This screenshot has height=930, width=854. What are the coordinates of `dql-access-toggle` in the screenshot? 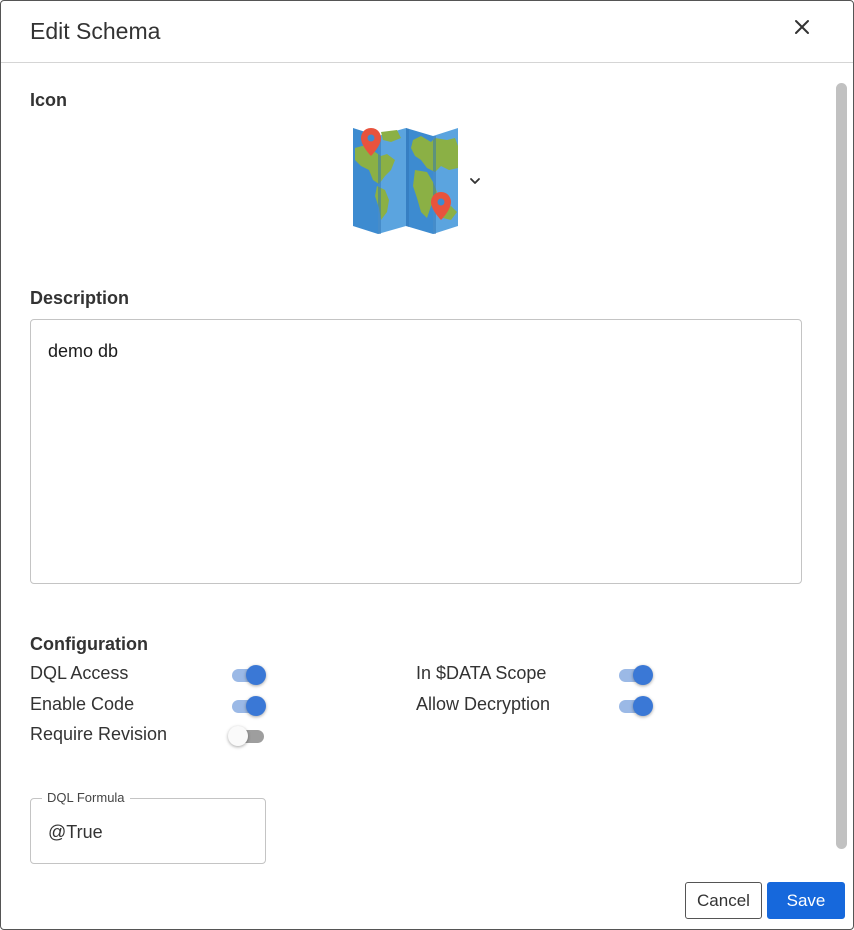 It's located at (248, 675).